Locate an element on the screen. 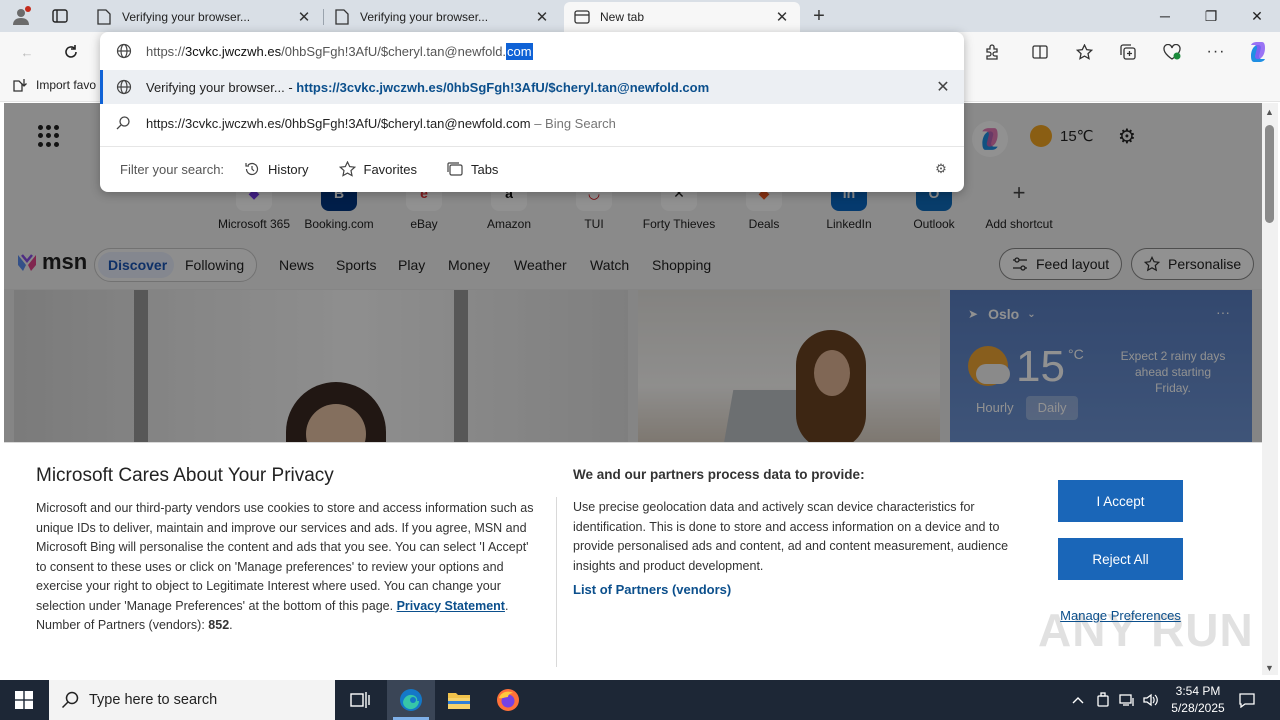 This screenshot has width=1280, height=720. filter-history: History is located at coordinates (276, 169).